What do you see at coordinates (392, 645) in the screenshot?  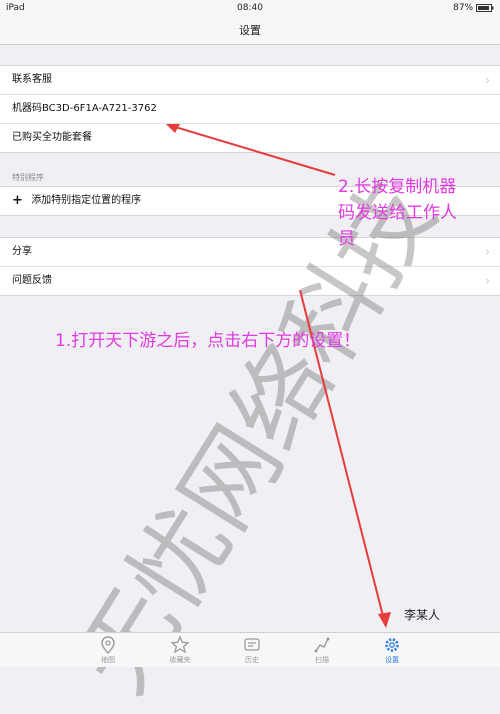 I see `gear-icon` at bounding box center [392, 645].